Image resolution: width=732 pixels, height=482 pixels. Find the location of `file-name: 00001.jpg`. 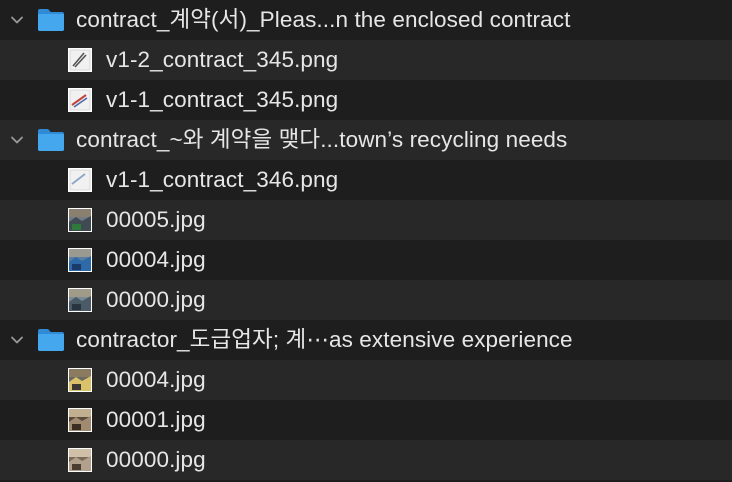

file-name: 00001.jpg is located at coordinates (156, 419).